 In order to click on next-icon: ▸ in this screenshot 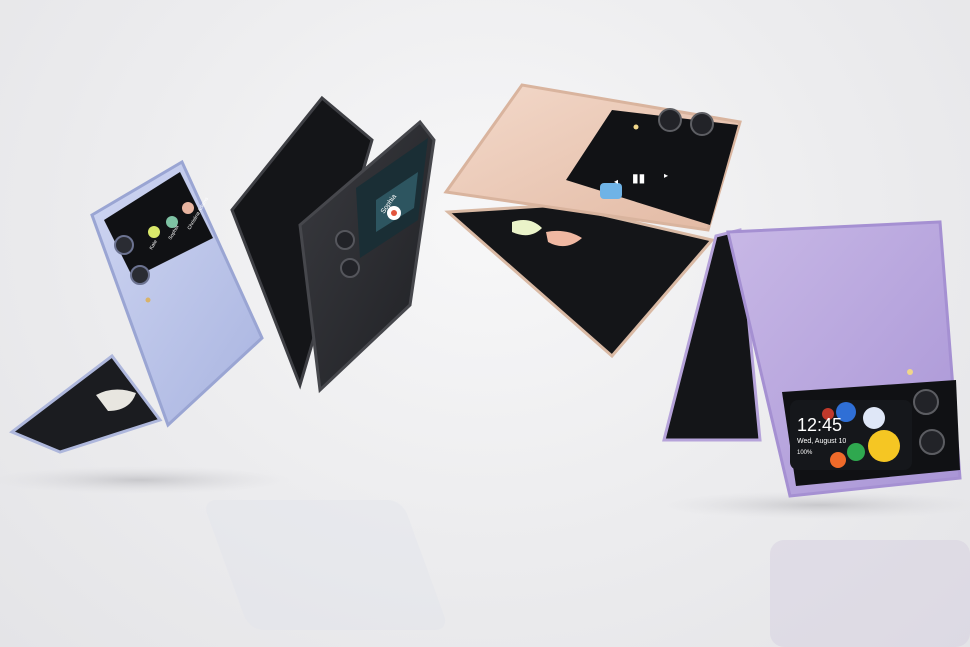, I will do `click(666, 175)`.